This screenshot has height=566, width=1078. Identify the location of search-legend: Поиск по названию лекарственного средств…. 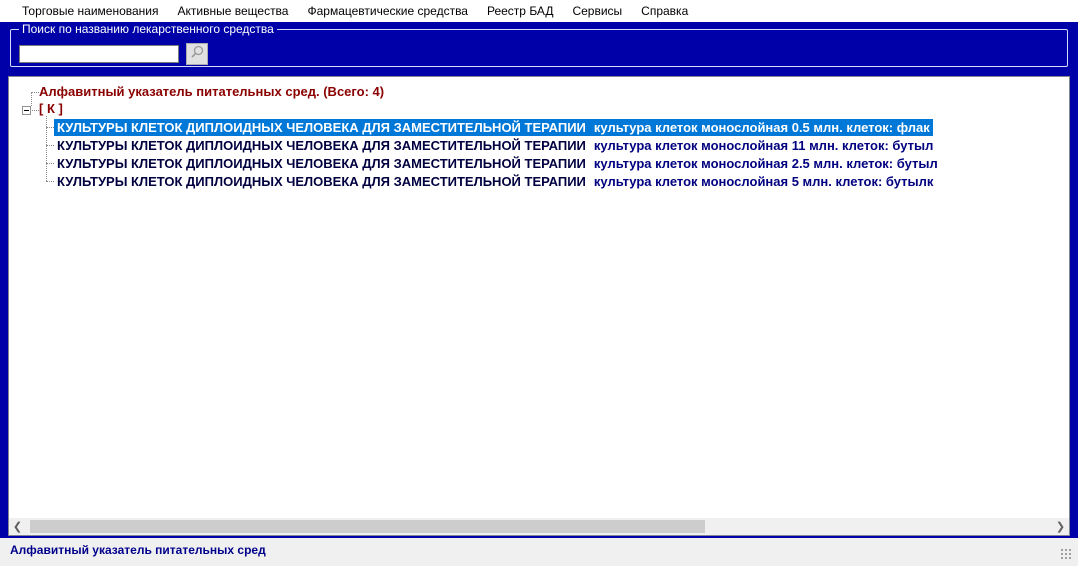
(148, 29).